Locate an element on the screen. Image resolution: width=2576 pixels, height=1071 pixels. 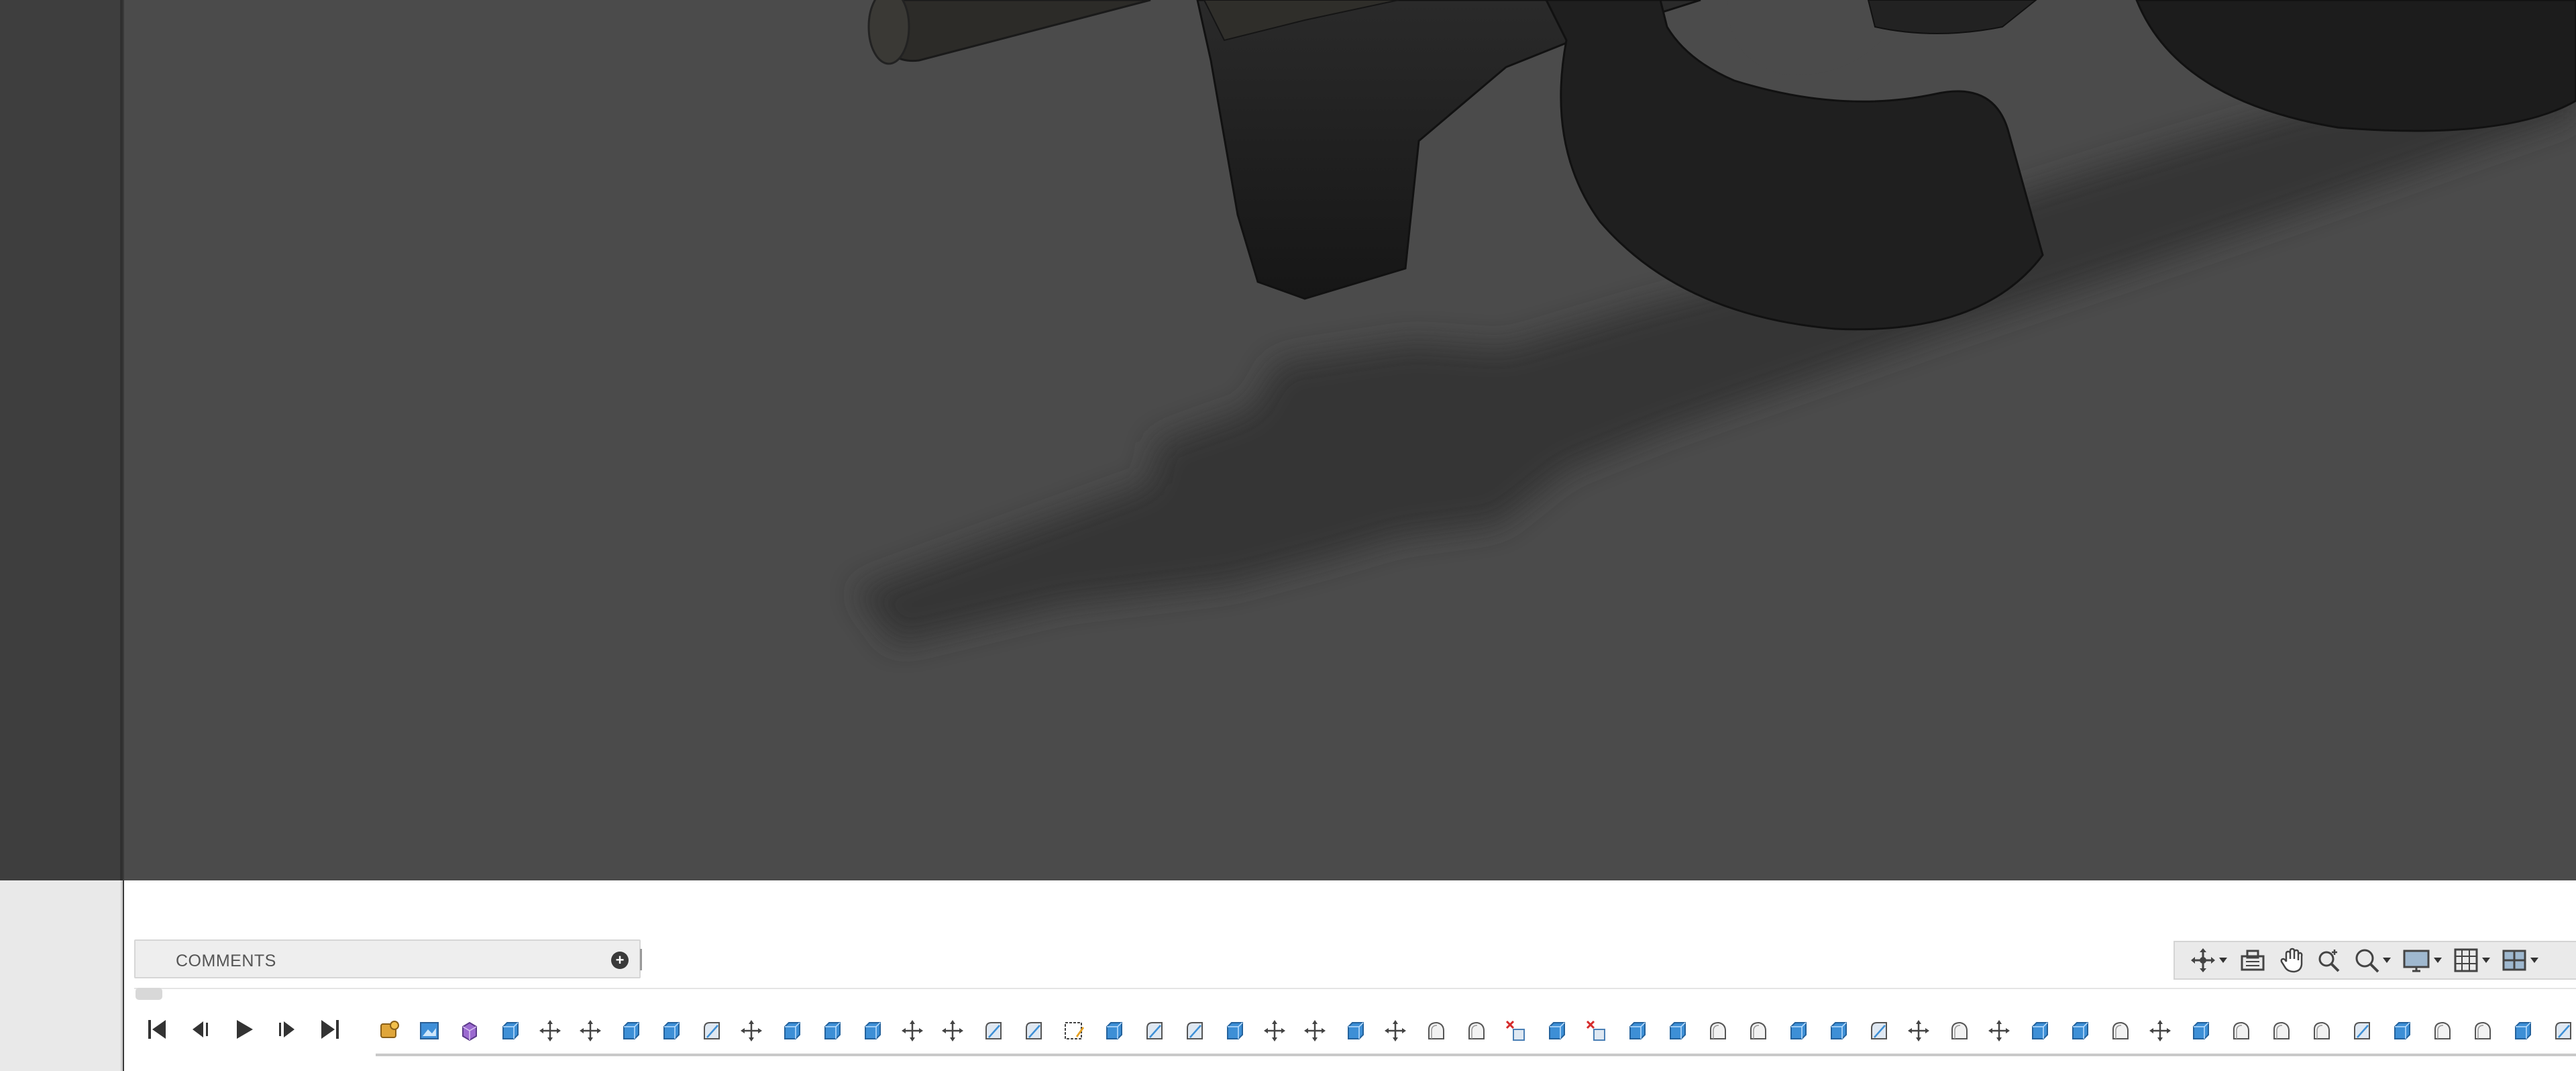
zoom-button is located at coordinates (2329, 960).